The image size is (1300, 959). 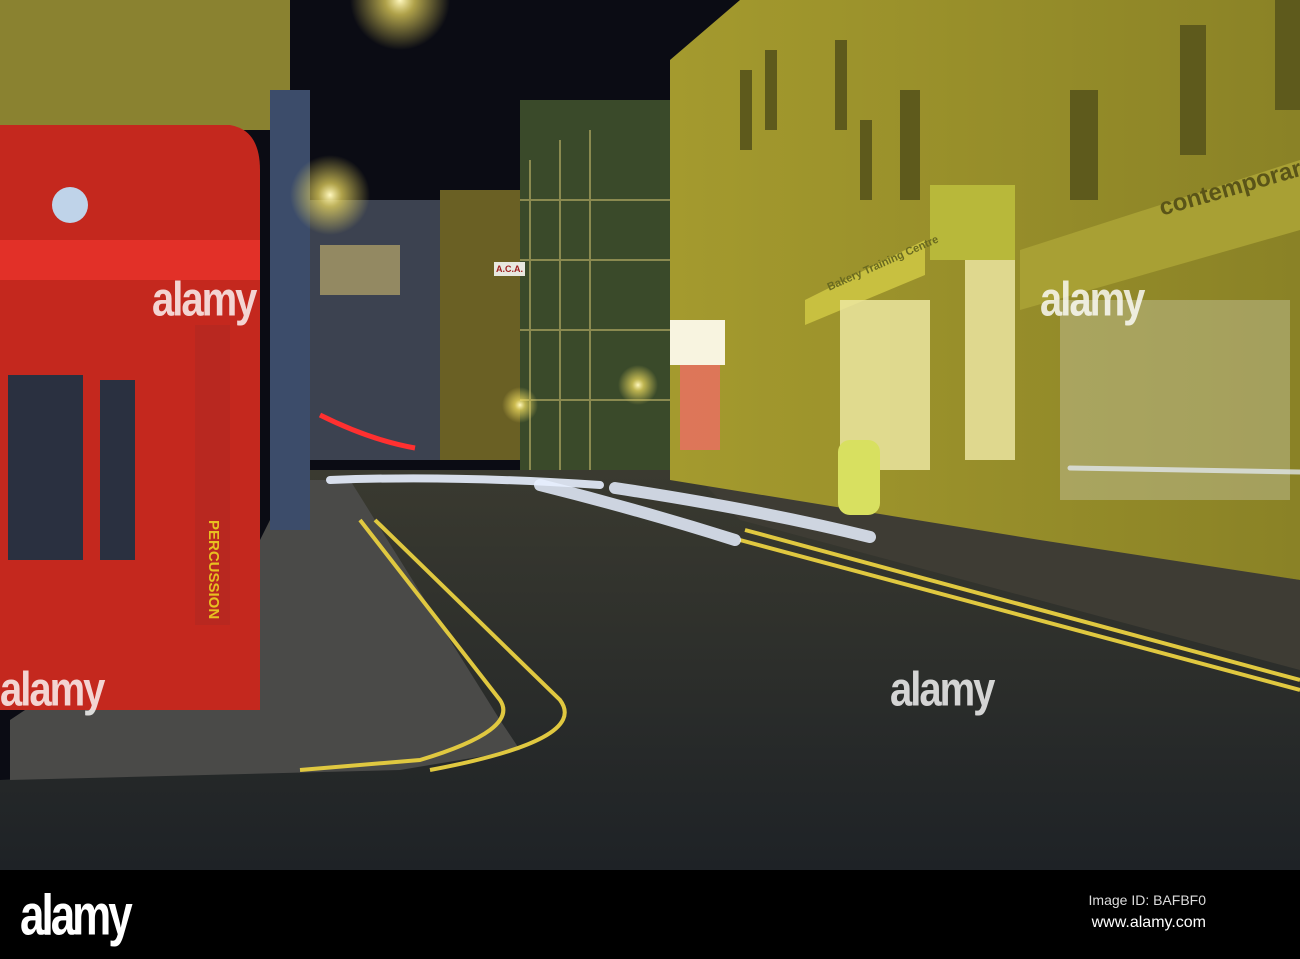 What do you see at coordinates (76, 916) in the screenshot?
I see `alamy-logo: alamy` at bounding box center [76, 916].